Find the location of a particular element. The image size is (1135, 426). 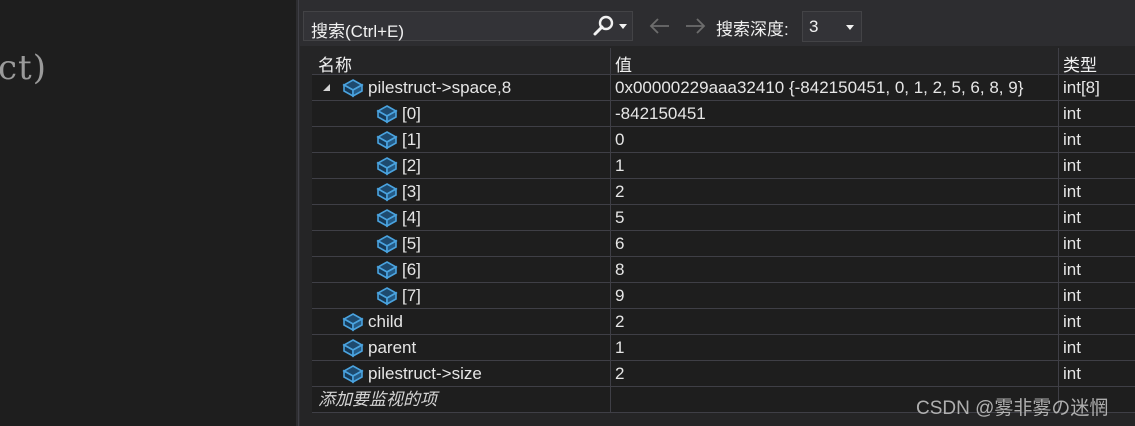

search-input: 搜索(Ctrl+E) is located at coordinates (357, 29).